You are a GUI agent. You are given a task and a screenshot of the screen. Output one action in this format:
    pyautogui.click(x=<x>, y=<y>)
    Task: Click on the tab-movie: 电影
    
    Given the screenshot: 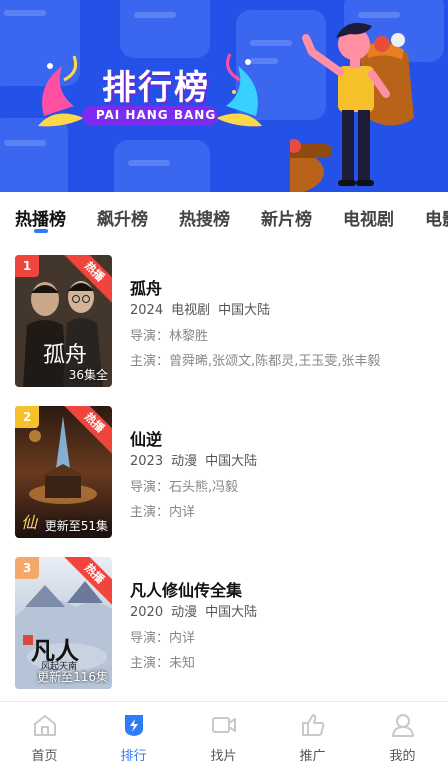 What is the action you would take?
    pyautogui.click(x=436, y=217)
    